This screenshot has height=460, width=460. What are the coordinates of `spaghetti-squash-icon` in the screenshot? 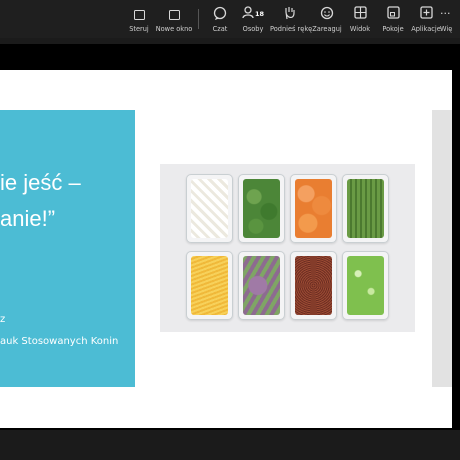 It's located at (209, 285).